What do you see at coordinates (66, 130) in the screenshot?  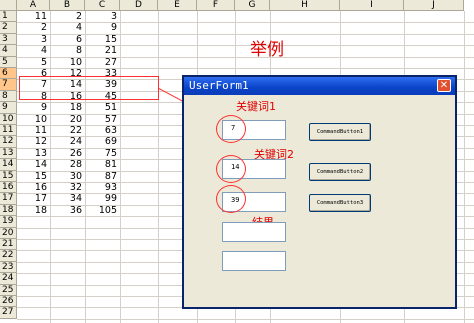 I see `cell: 22` at bounding box center [66, 130].